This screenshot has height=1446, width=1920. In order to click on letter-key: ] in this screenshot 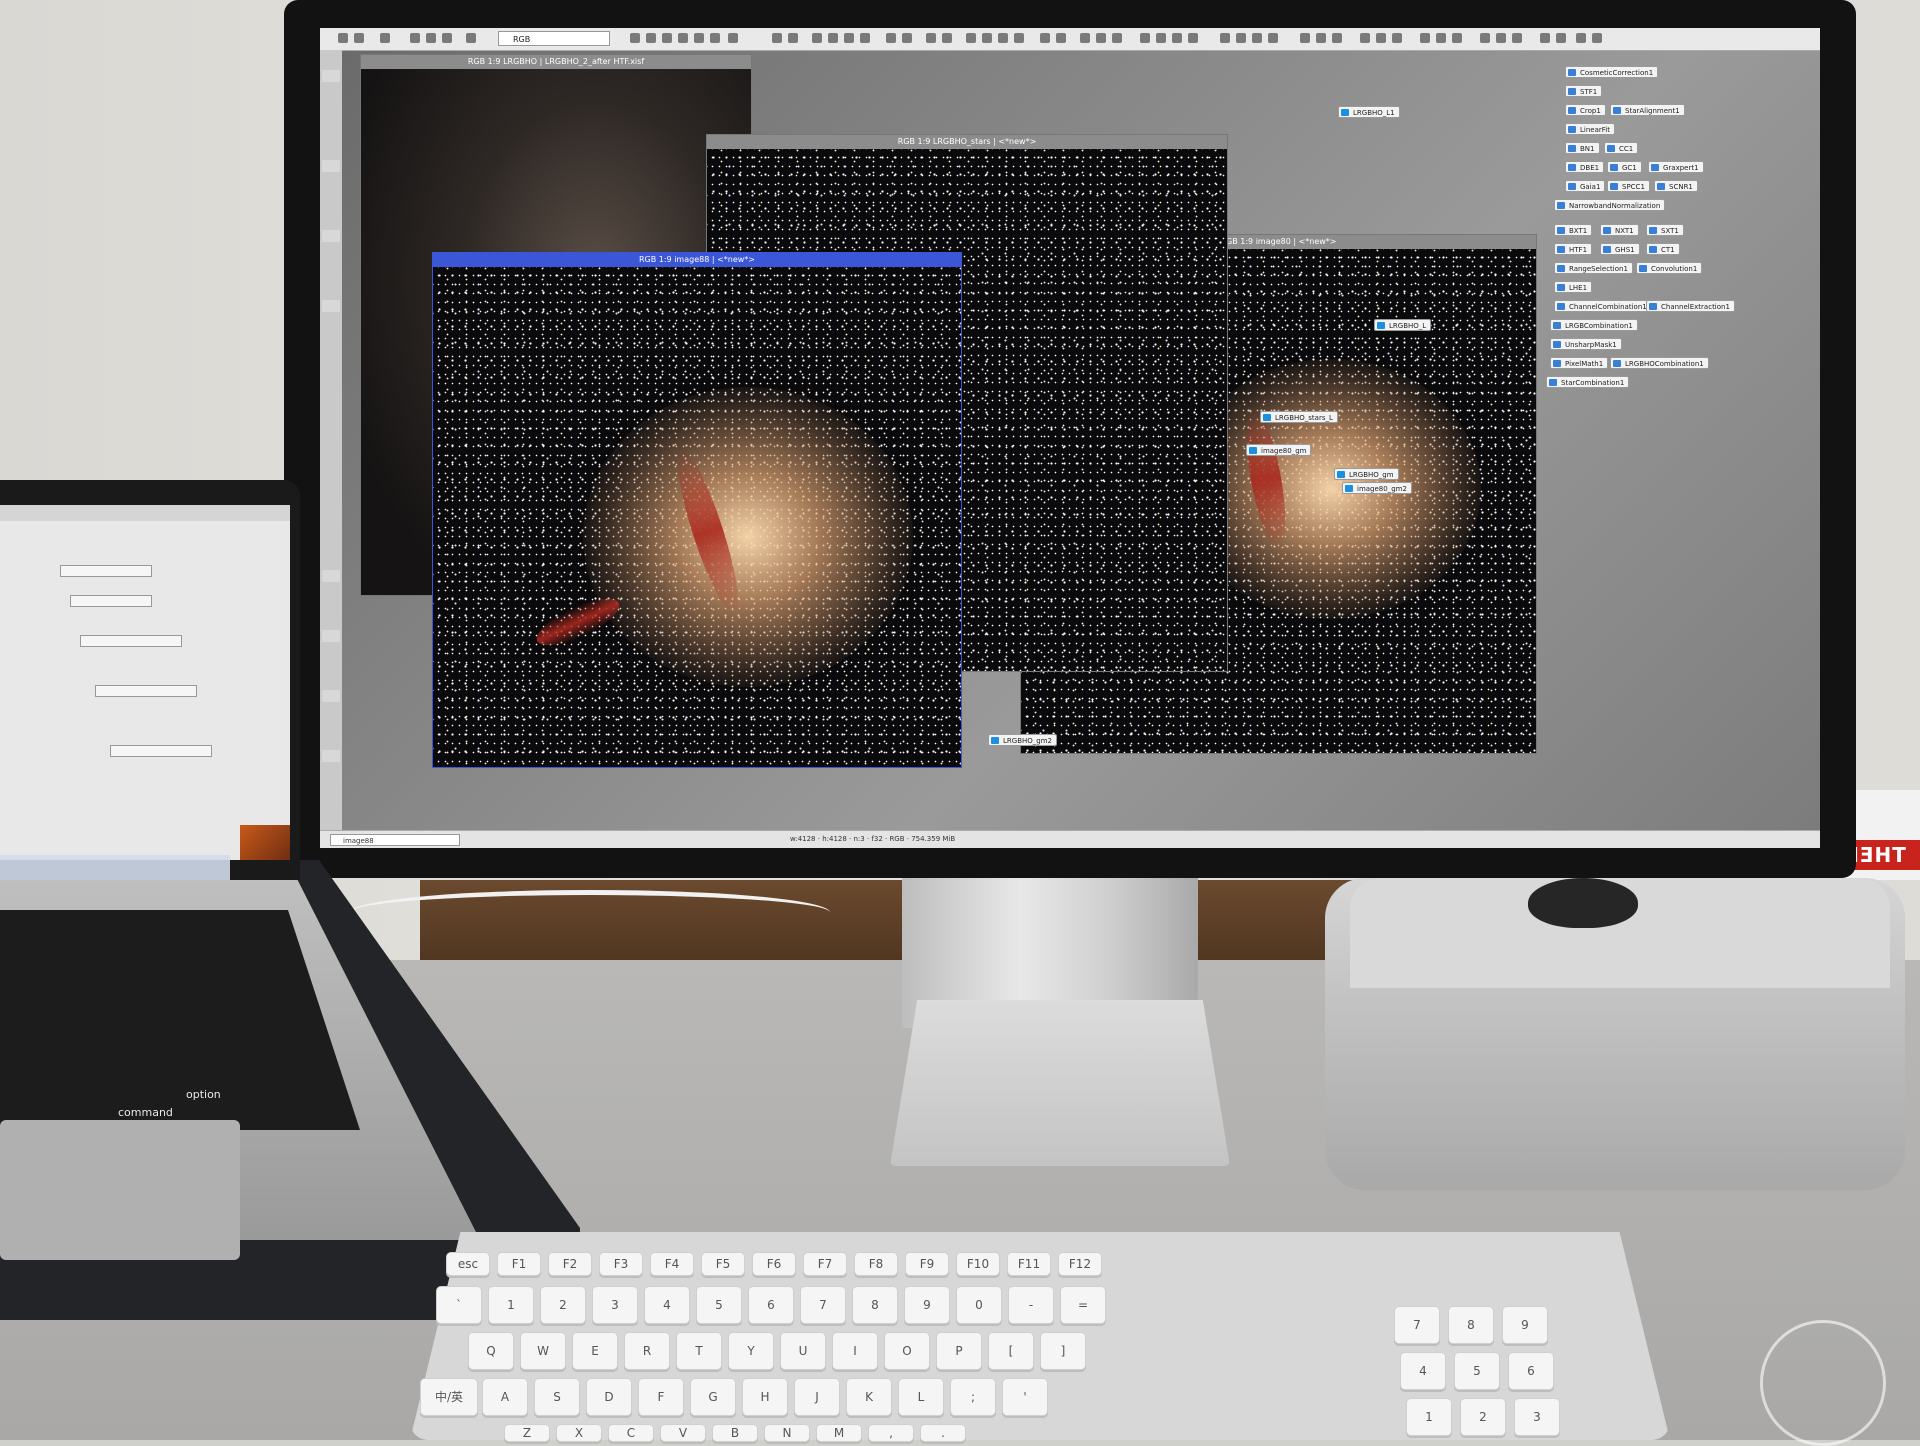, I will do `click(1063, 1351)`.